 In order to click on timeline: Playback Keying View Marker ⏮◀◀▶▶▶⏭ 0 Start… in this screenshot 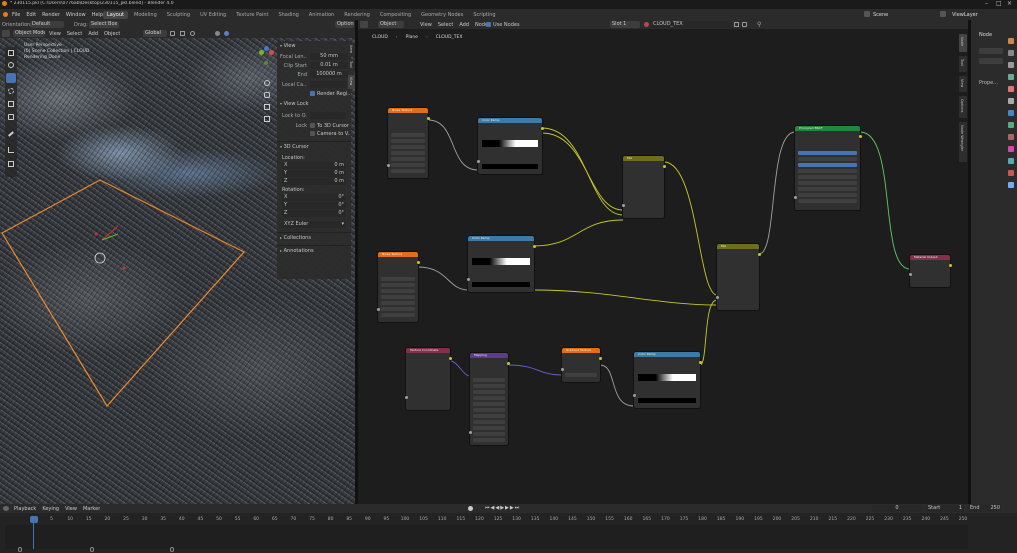, I will do `click(508, 528)`.